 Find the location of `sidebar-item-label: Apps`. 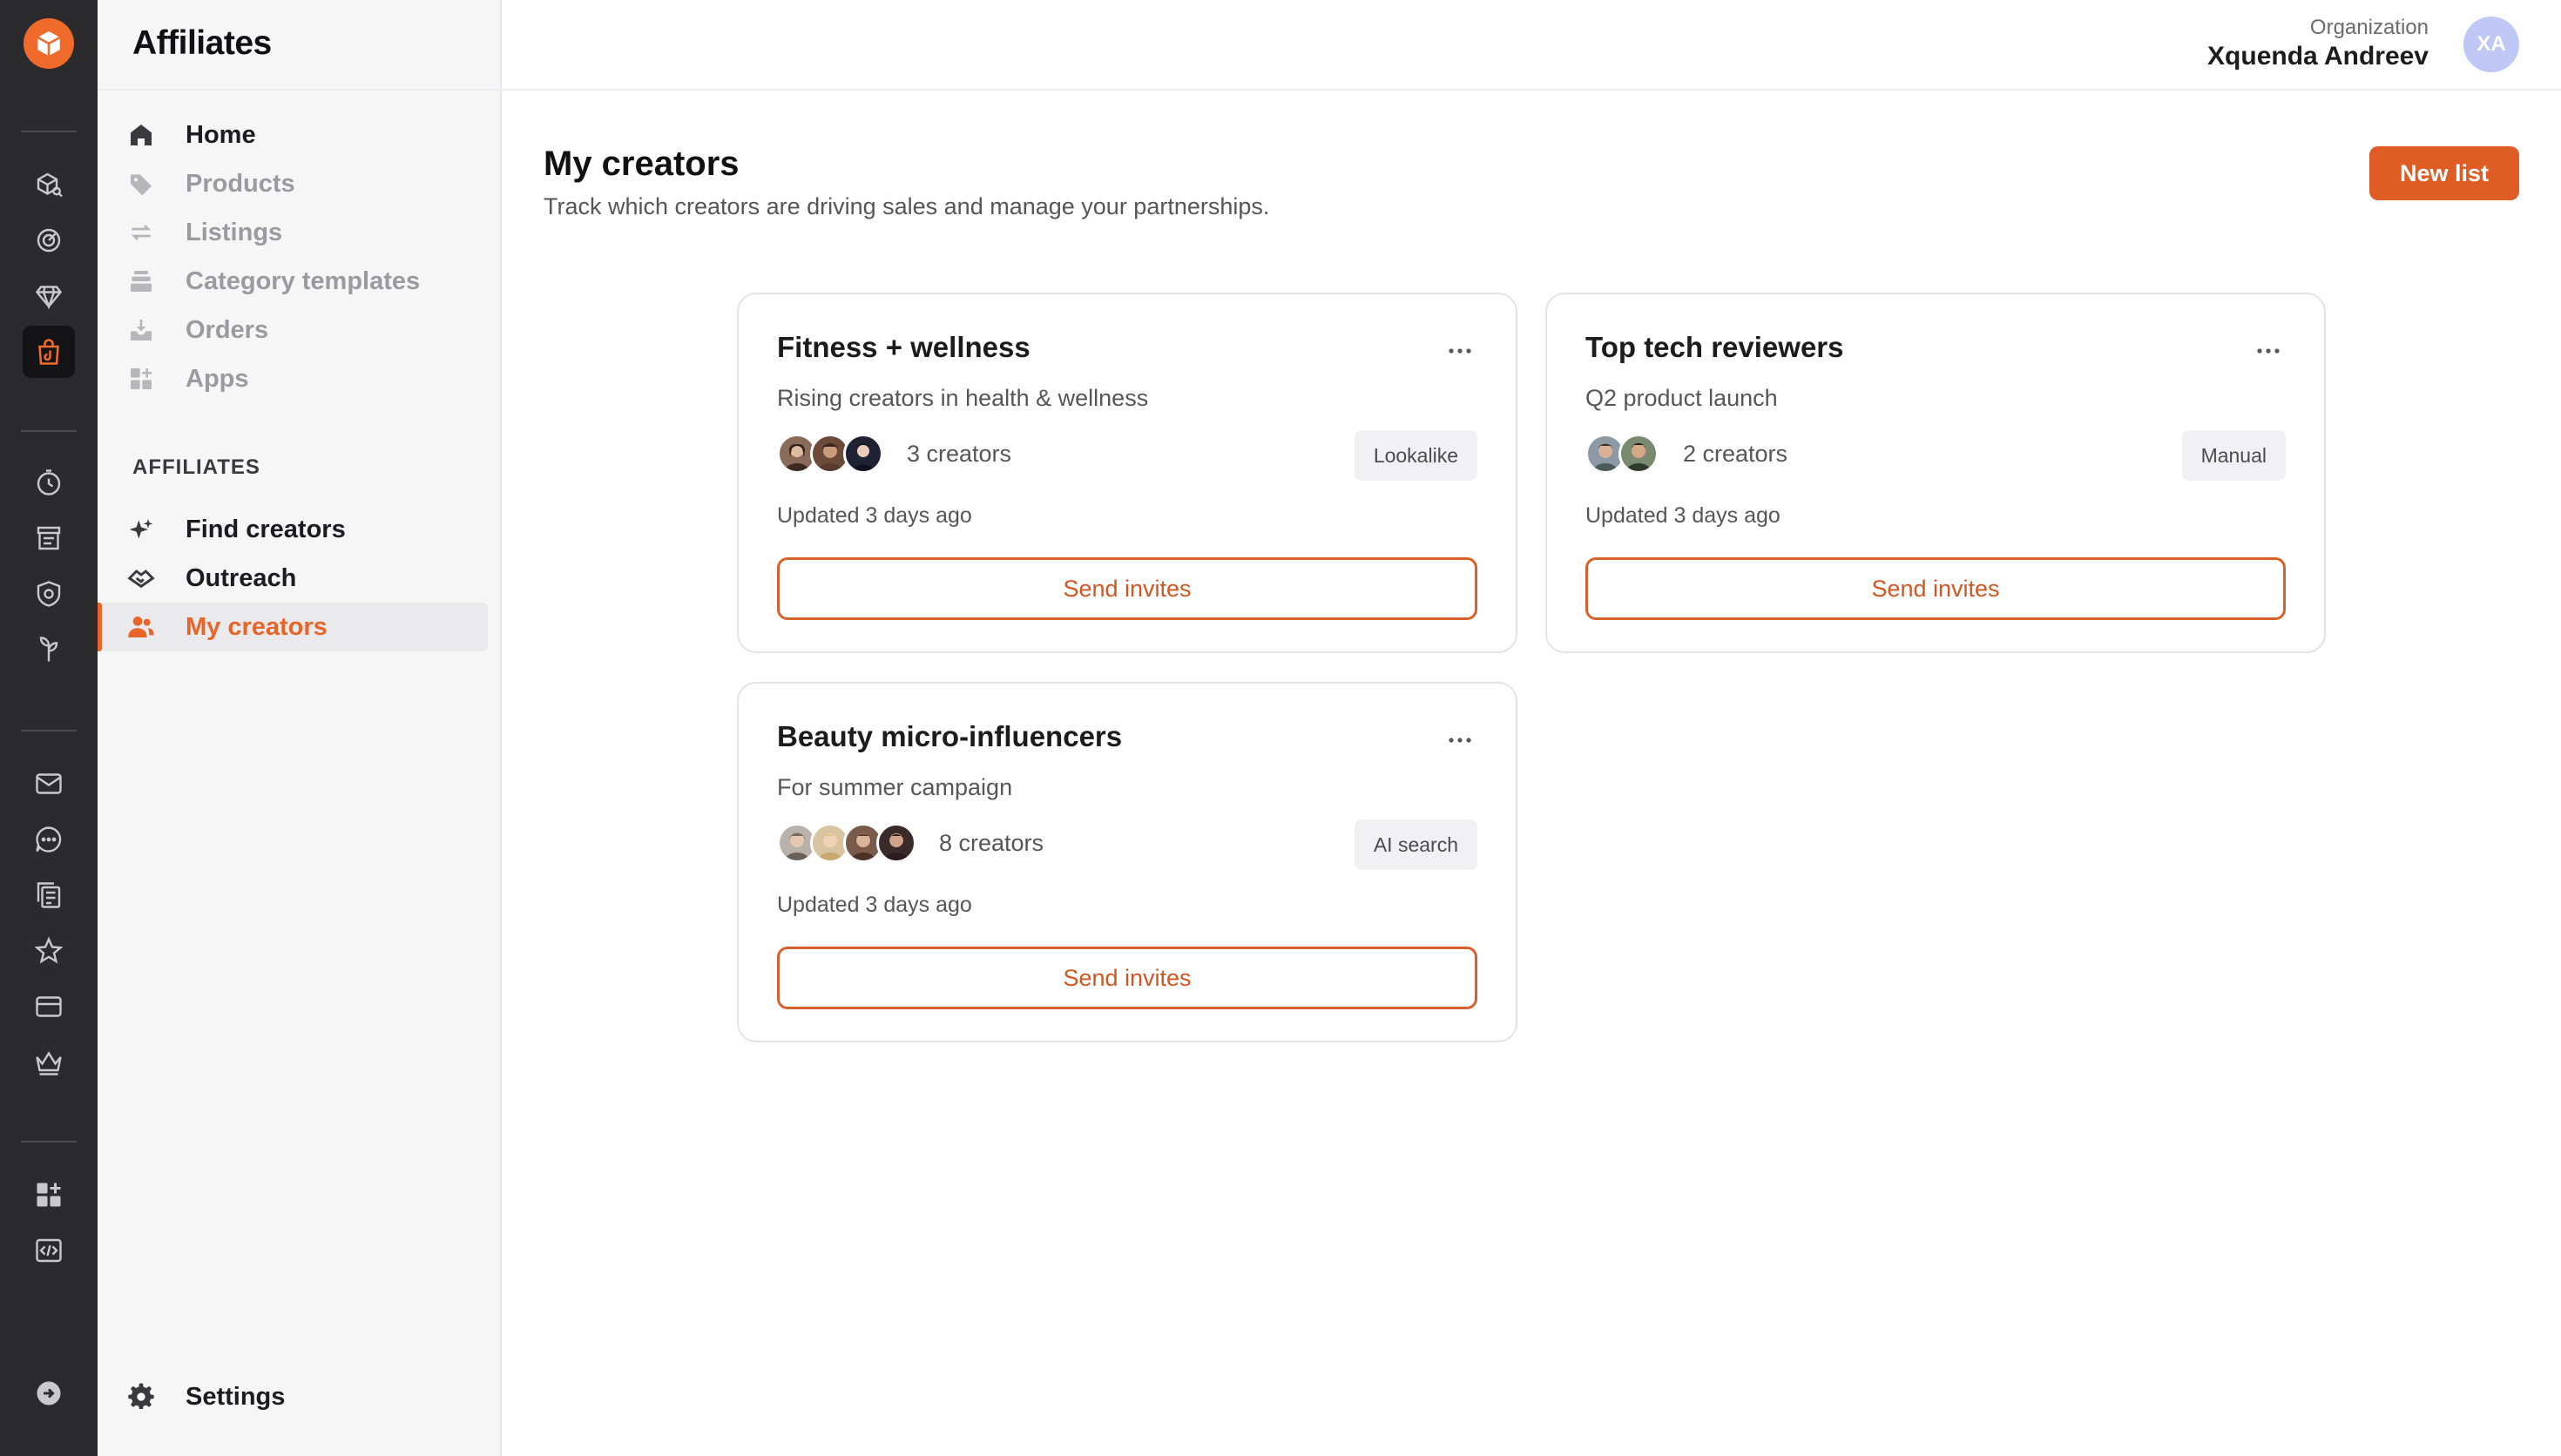

sidebar-item-label: Apps is located at coordinates (217, 378).